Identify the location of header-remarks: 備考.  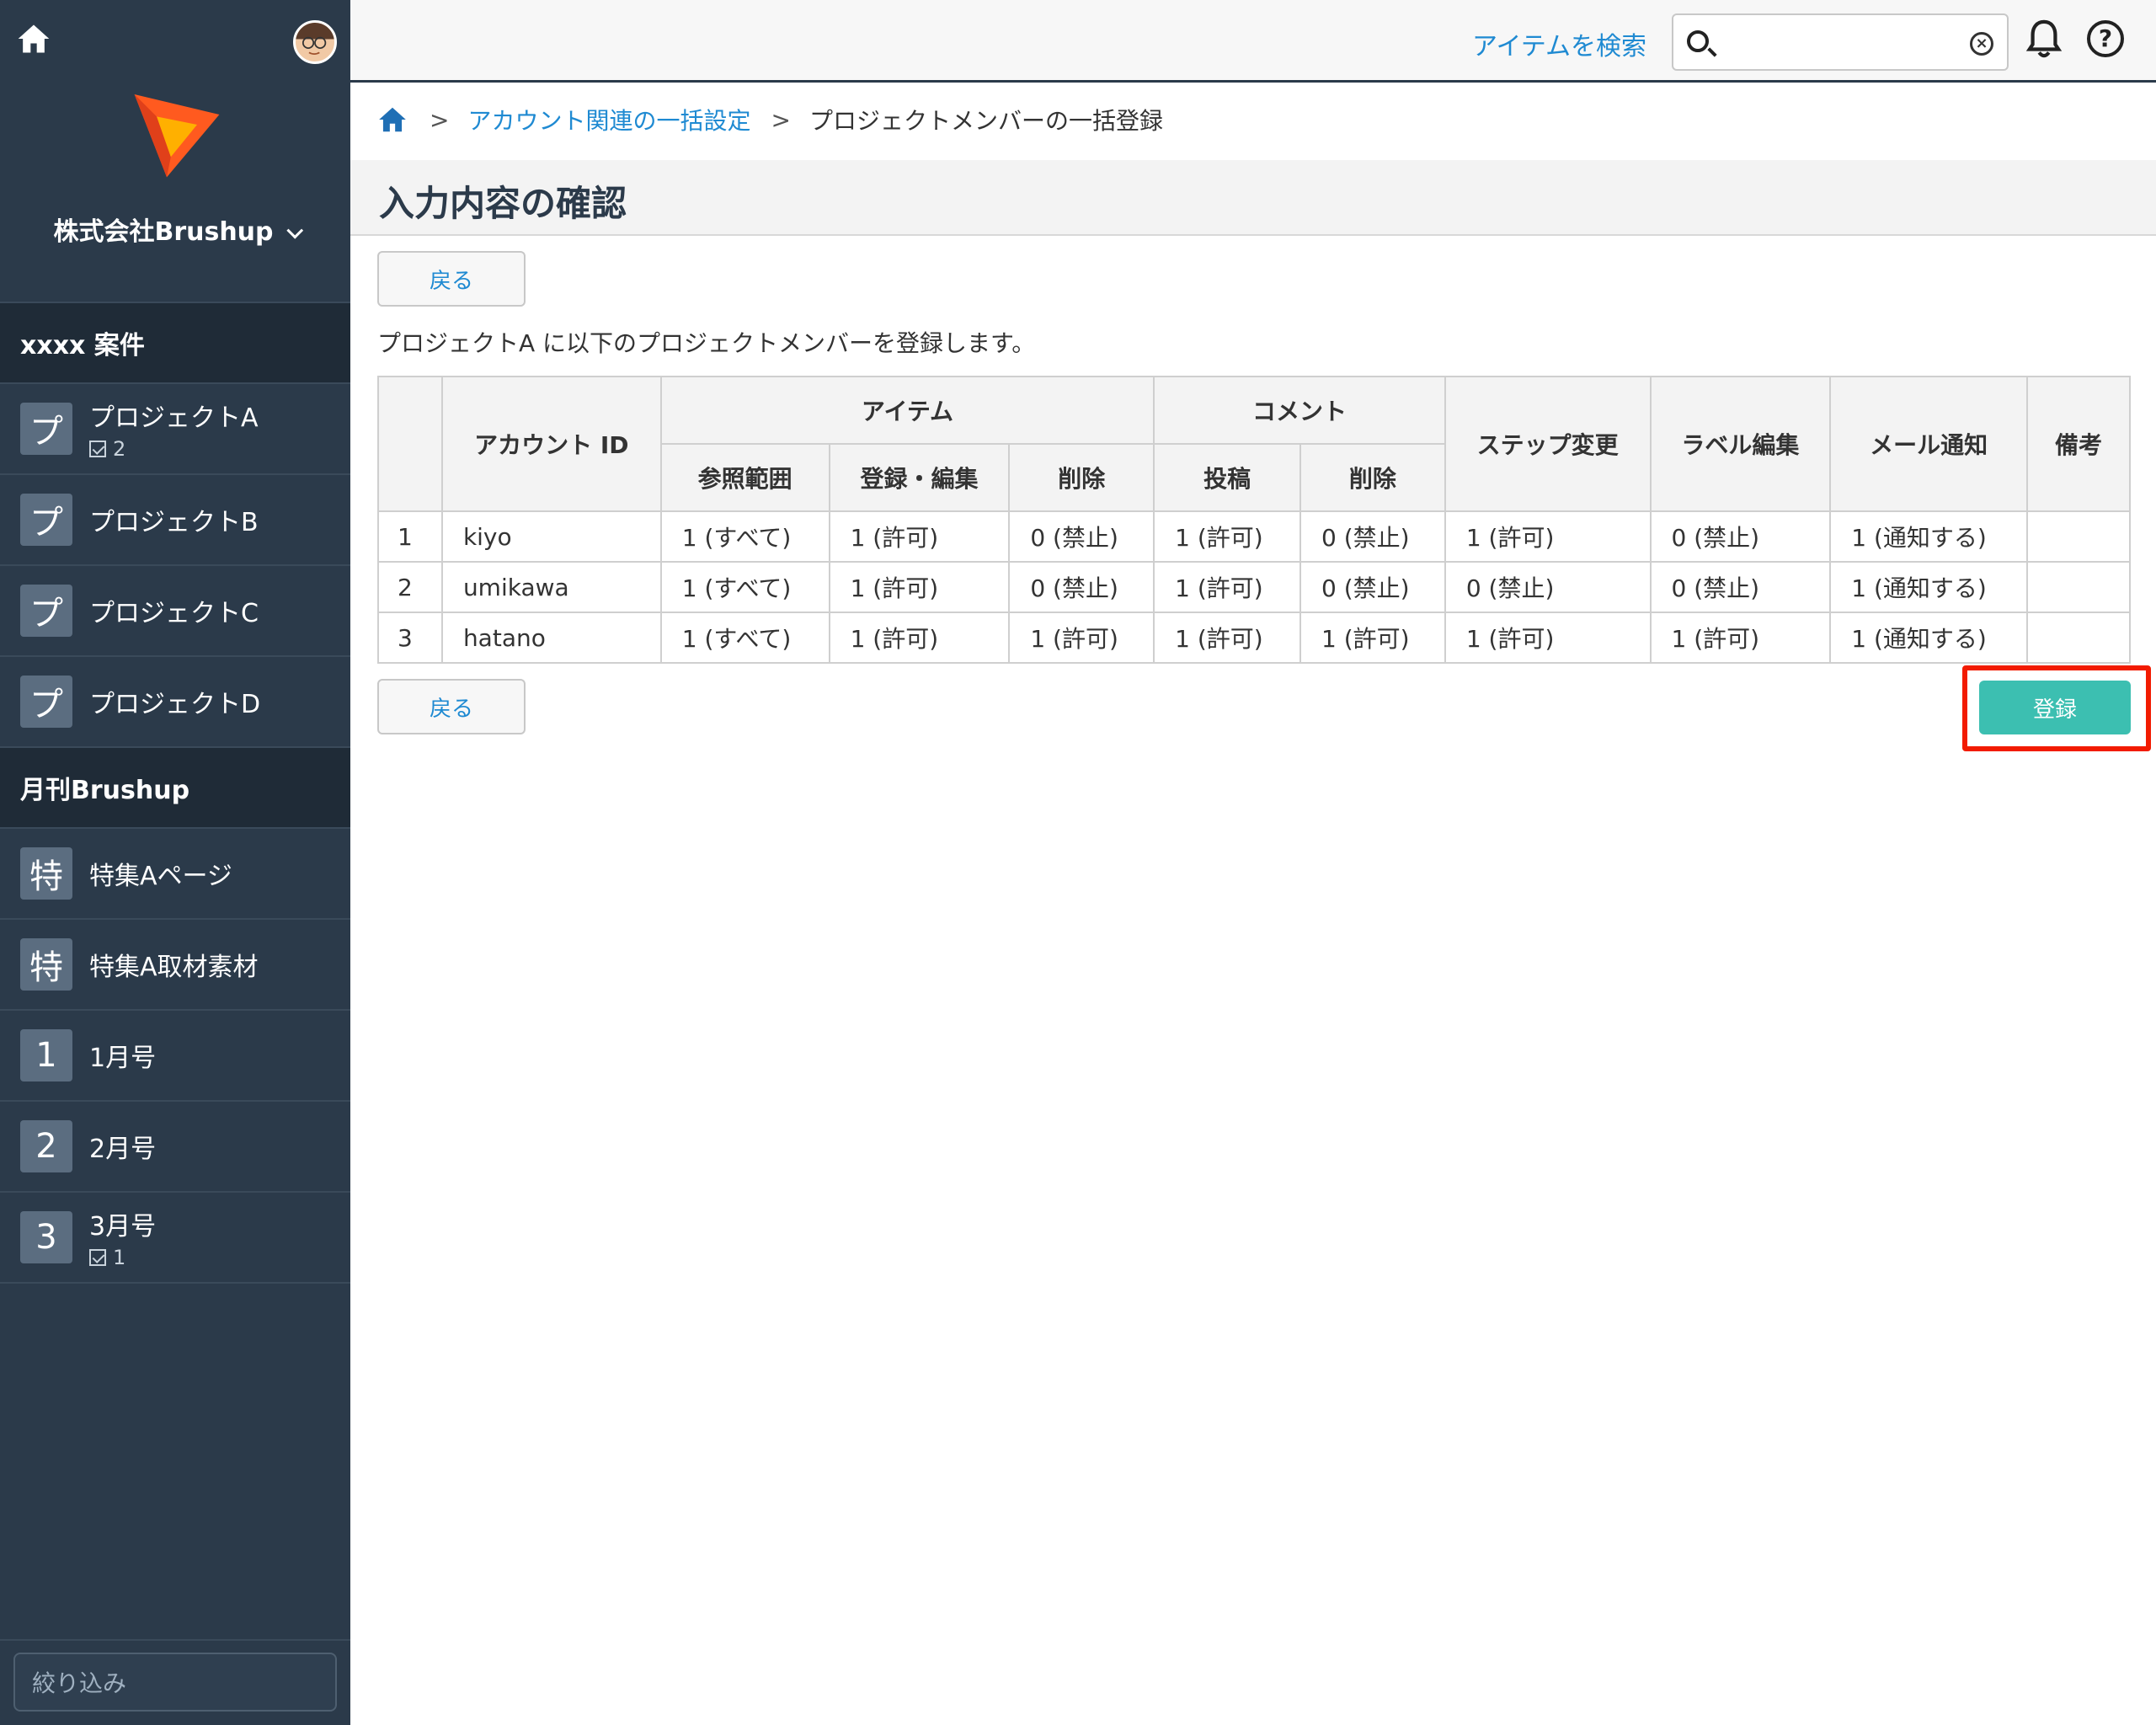
(2078, 444).